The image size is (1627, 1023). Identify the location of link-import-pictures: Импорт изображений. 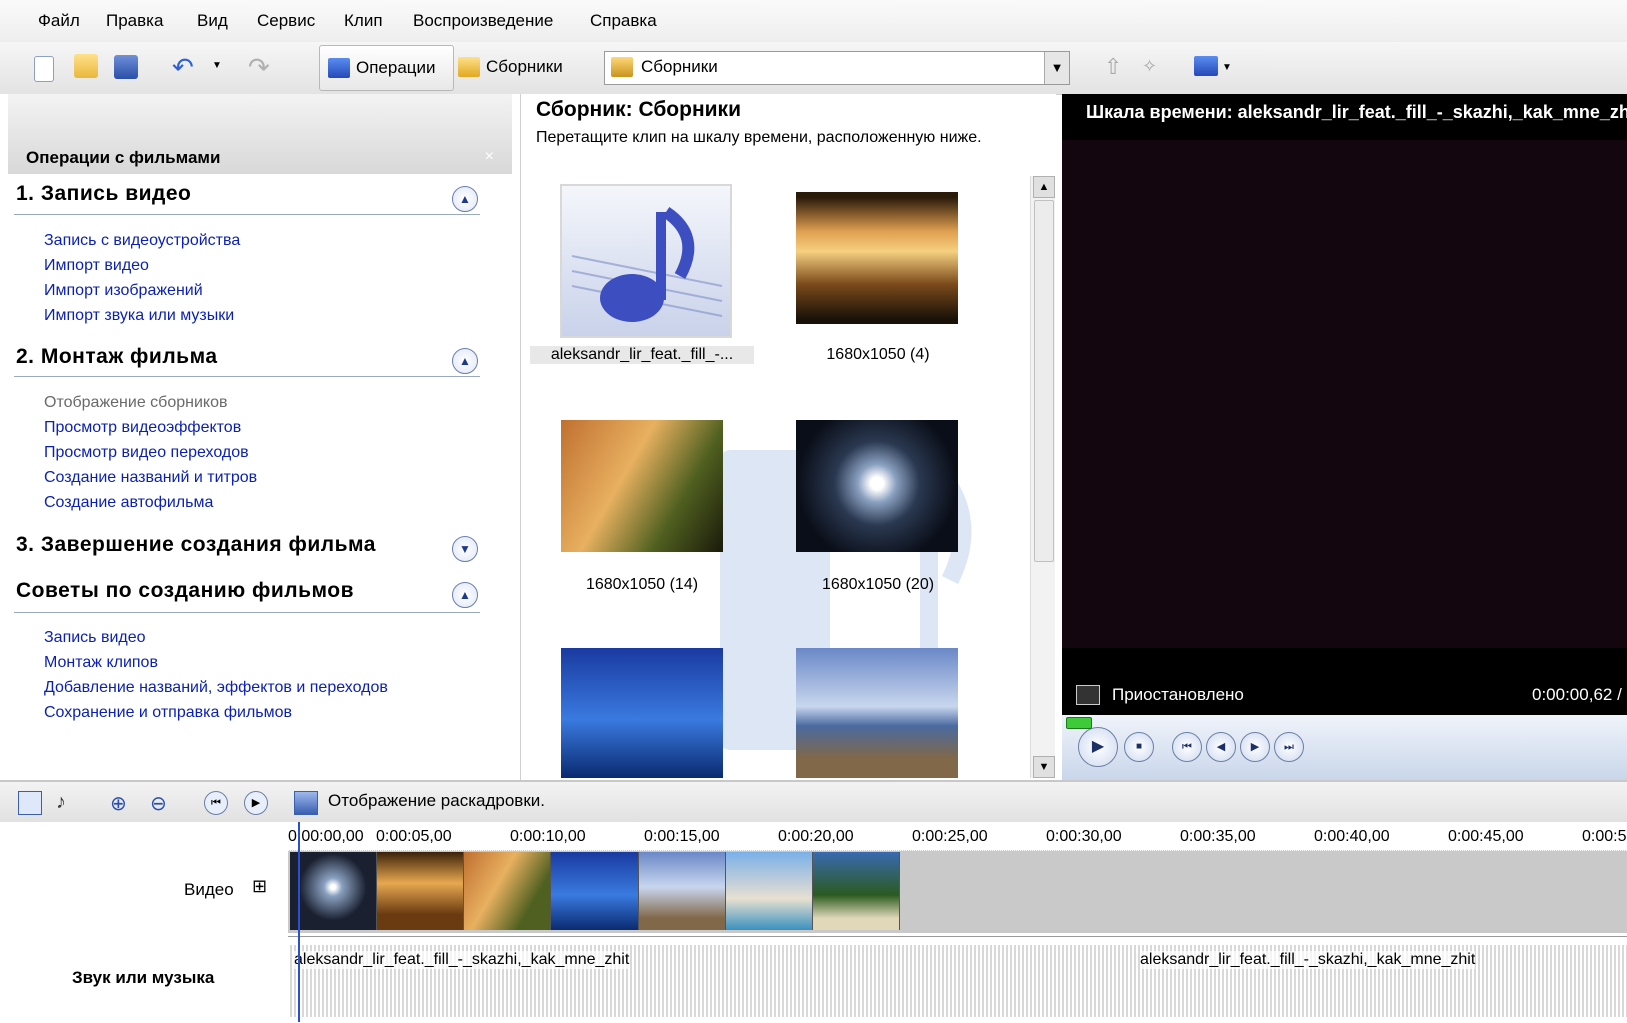
(123, 291).